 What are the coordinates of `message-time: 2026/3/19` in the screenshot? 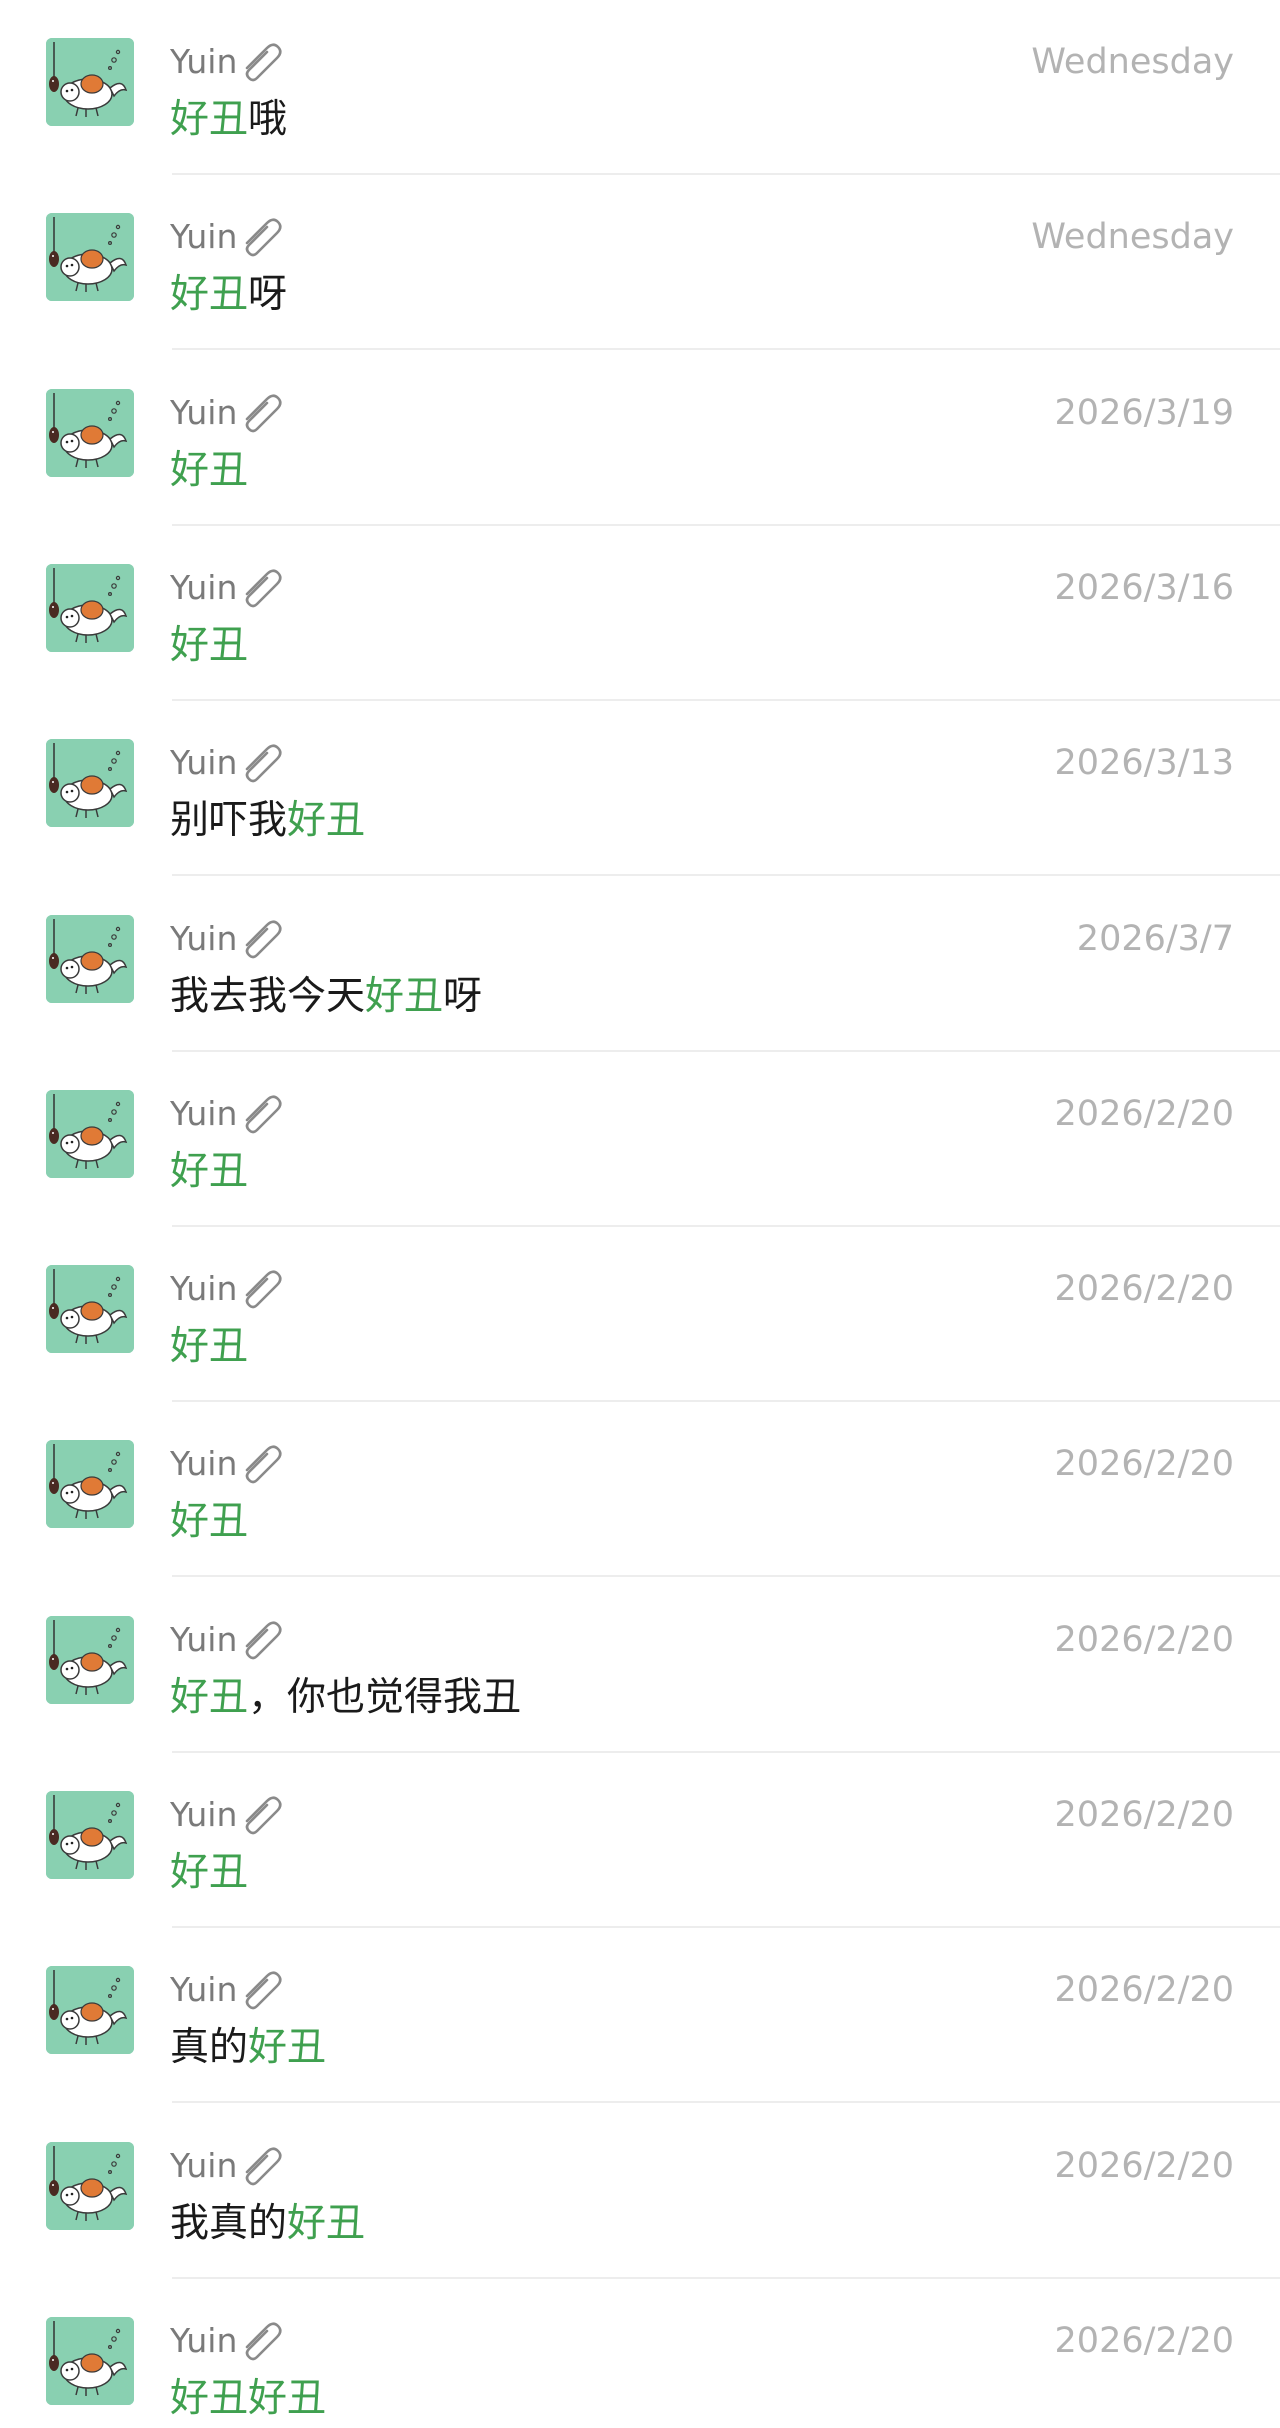 It's located at (1144, 412).